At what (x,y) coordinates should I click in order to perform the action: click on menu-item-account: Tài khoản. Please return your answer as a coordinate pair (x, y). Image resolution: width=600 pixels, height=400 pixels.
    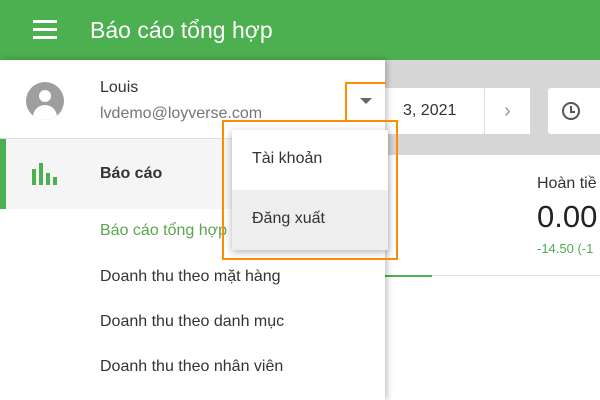
    Looking at the image, I should click on (310, 160).